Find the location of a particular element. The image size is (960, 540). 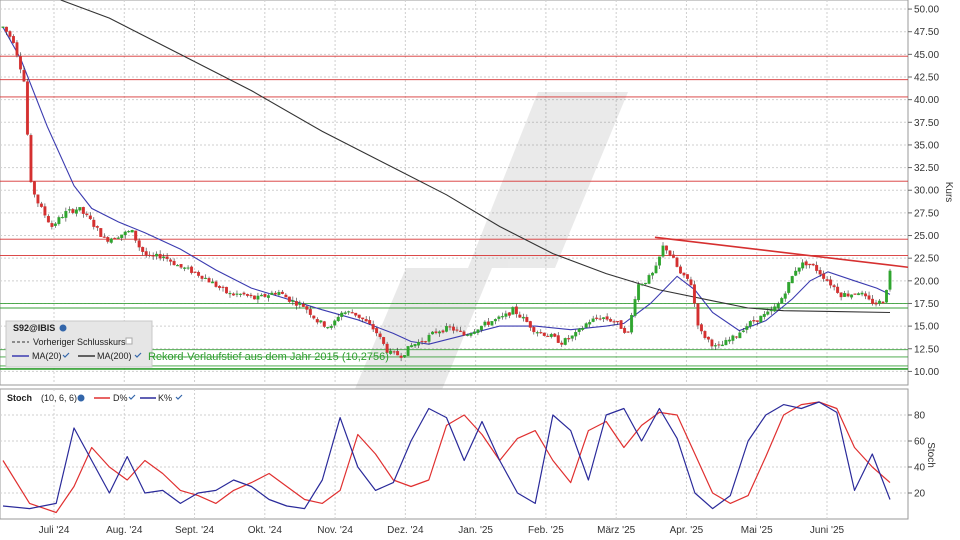

y-tick-label: 40.00 is located at coordinates (926, 100).